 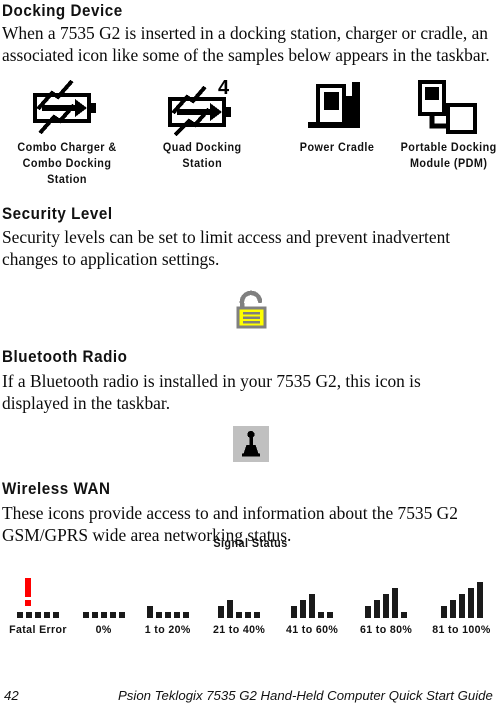 What do you see at coordinates (202, 107) in the screenshot?
I see `quad-docking-icon: 4` at bounding box center [202, 107].